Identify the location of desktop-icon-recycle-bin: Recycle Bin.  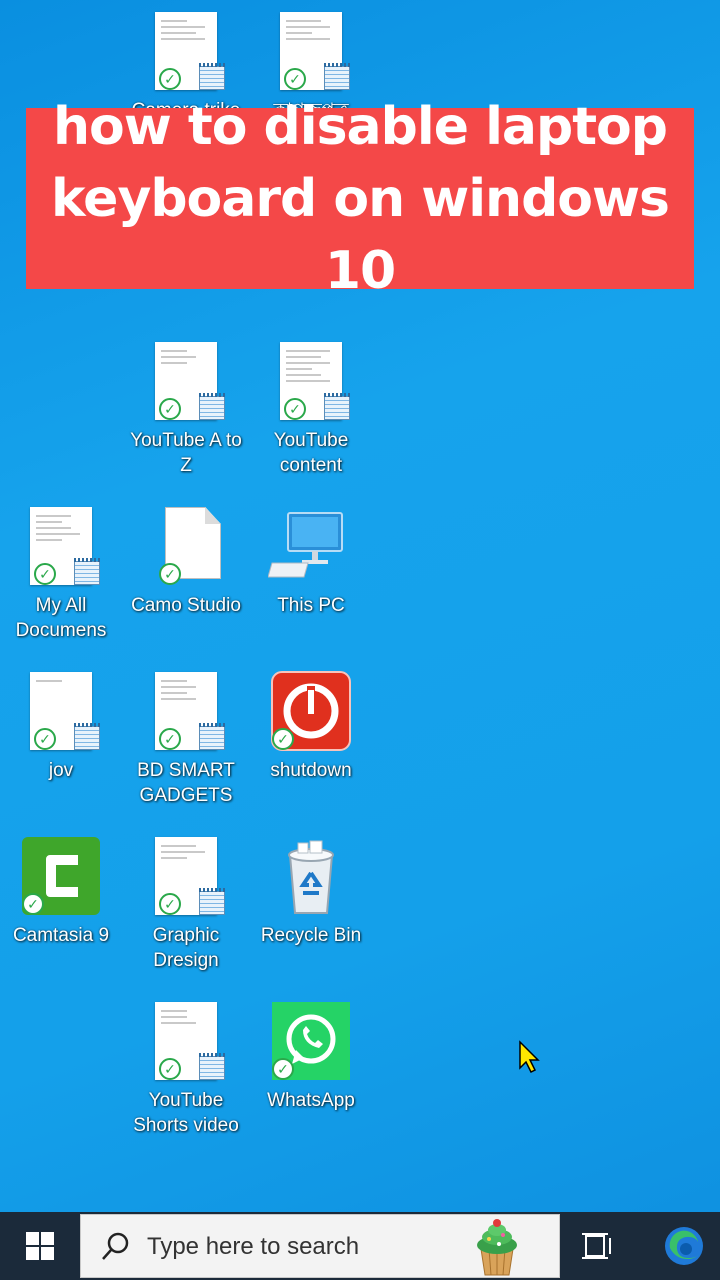
(311, 890).